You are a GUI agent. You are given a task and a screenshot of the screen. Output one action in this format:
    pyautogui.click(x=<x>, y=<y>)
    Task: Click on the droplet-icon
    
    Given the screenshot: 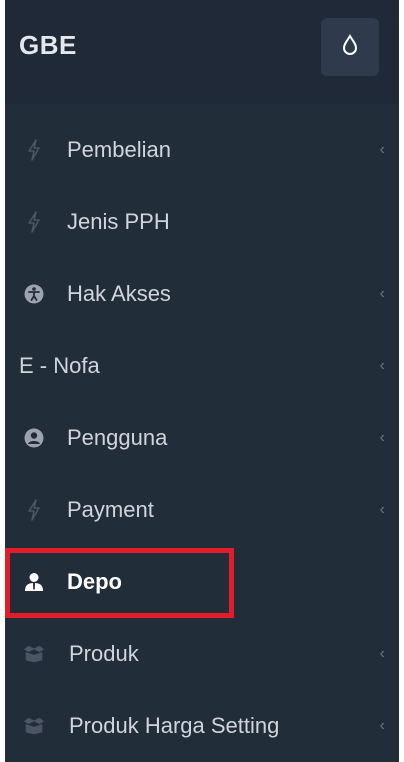 What is the action you would take?
    pyautogui.click(x=350, y=47)
    